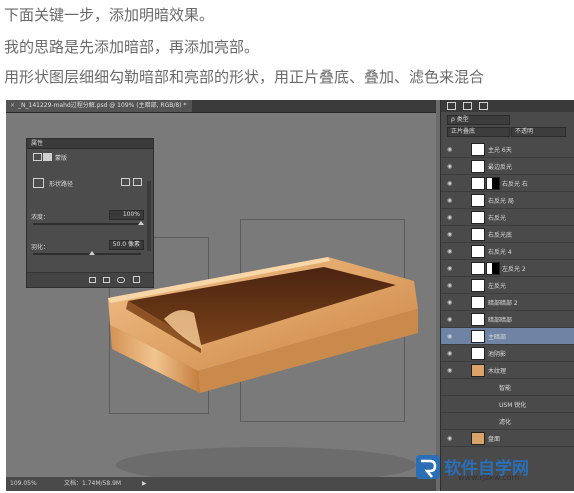  I want to click on watermark-logo: 软件自学网 www.rjzxw.com, so click(491, 470).